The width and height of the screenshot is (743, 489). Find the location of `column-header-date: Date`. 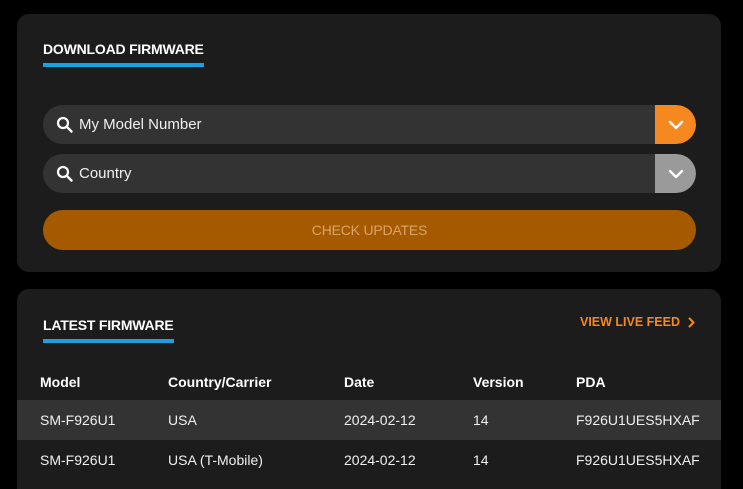

column-header-date: Date is located at coordinates (359, 382).